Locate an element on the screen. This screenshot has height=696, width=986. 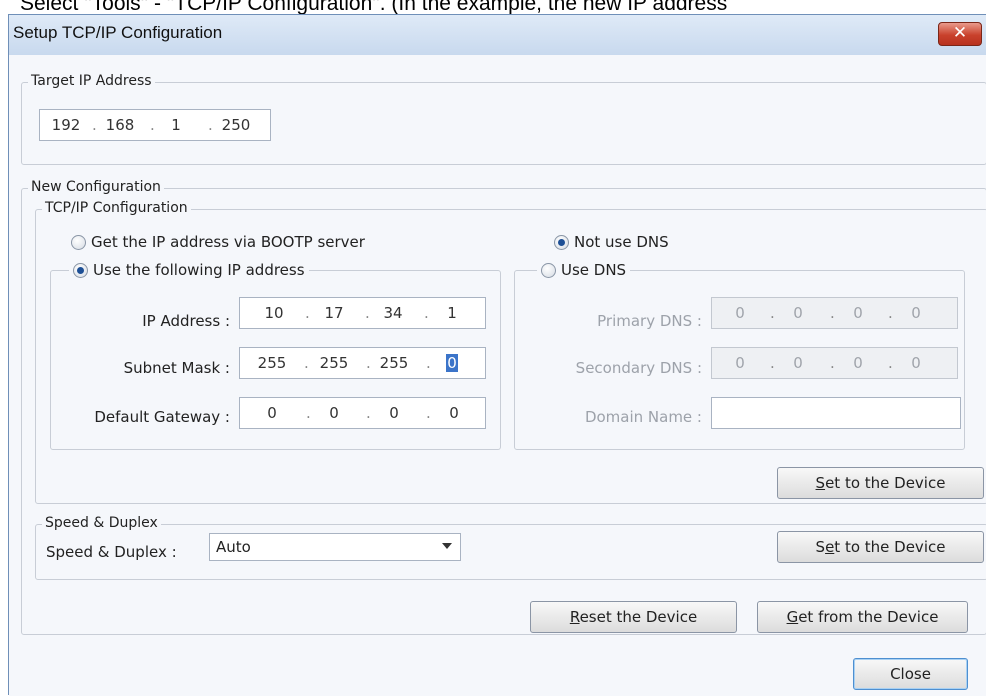
ip-octet: 34 is located at coordinates (393, 313).